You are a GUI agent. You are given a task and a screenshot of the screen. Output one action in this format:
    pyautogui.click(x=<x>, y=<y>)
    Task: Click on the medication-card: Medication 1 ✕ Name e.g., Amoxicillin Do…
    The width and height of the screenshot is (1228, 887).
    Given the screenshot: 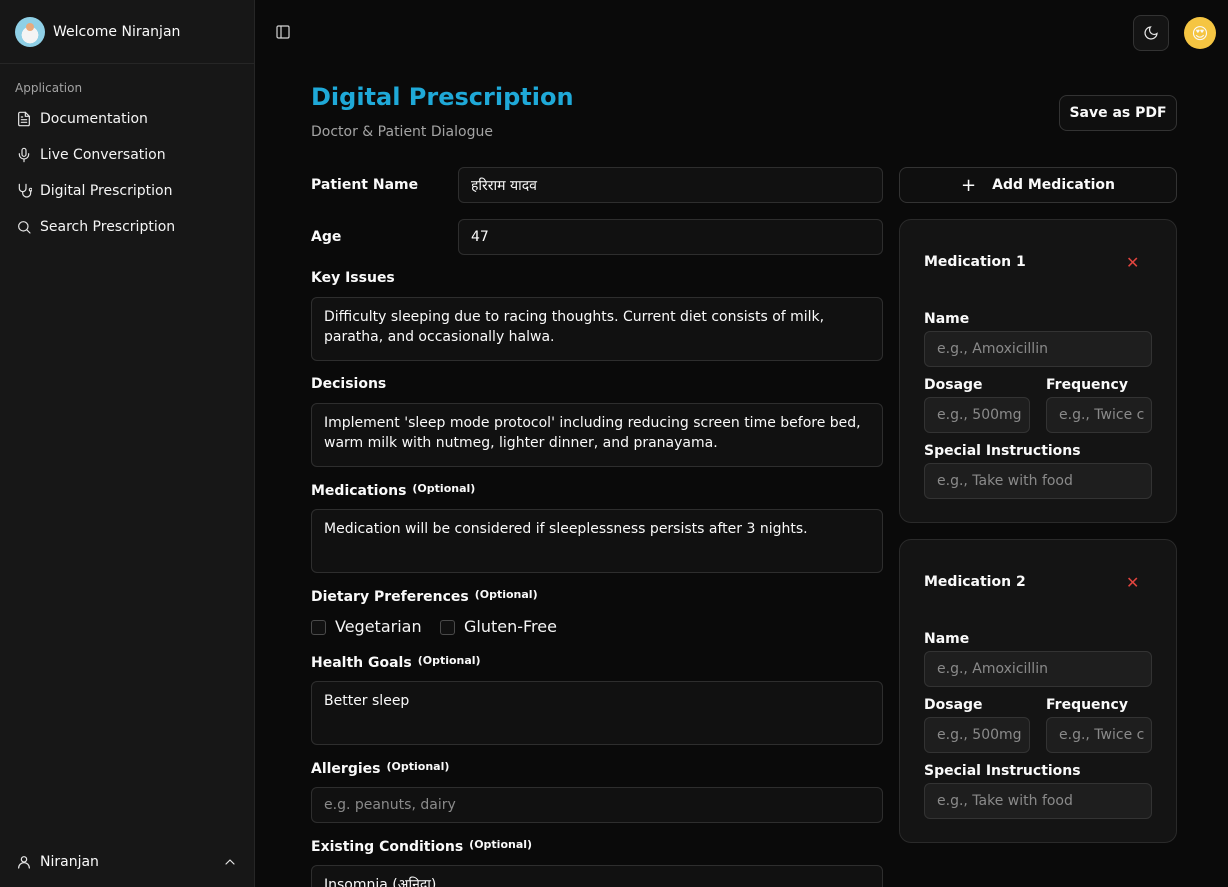 What is the action you would take?
    pyautogui.click(x=1038, y=371)
    